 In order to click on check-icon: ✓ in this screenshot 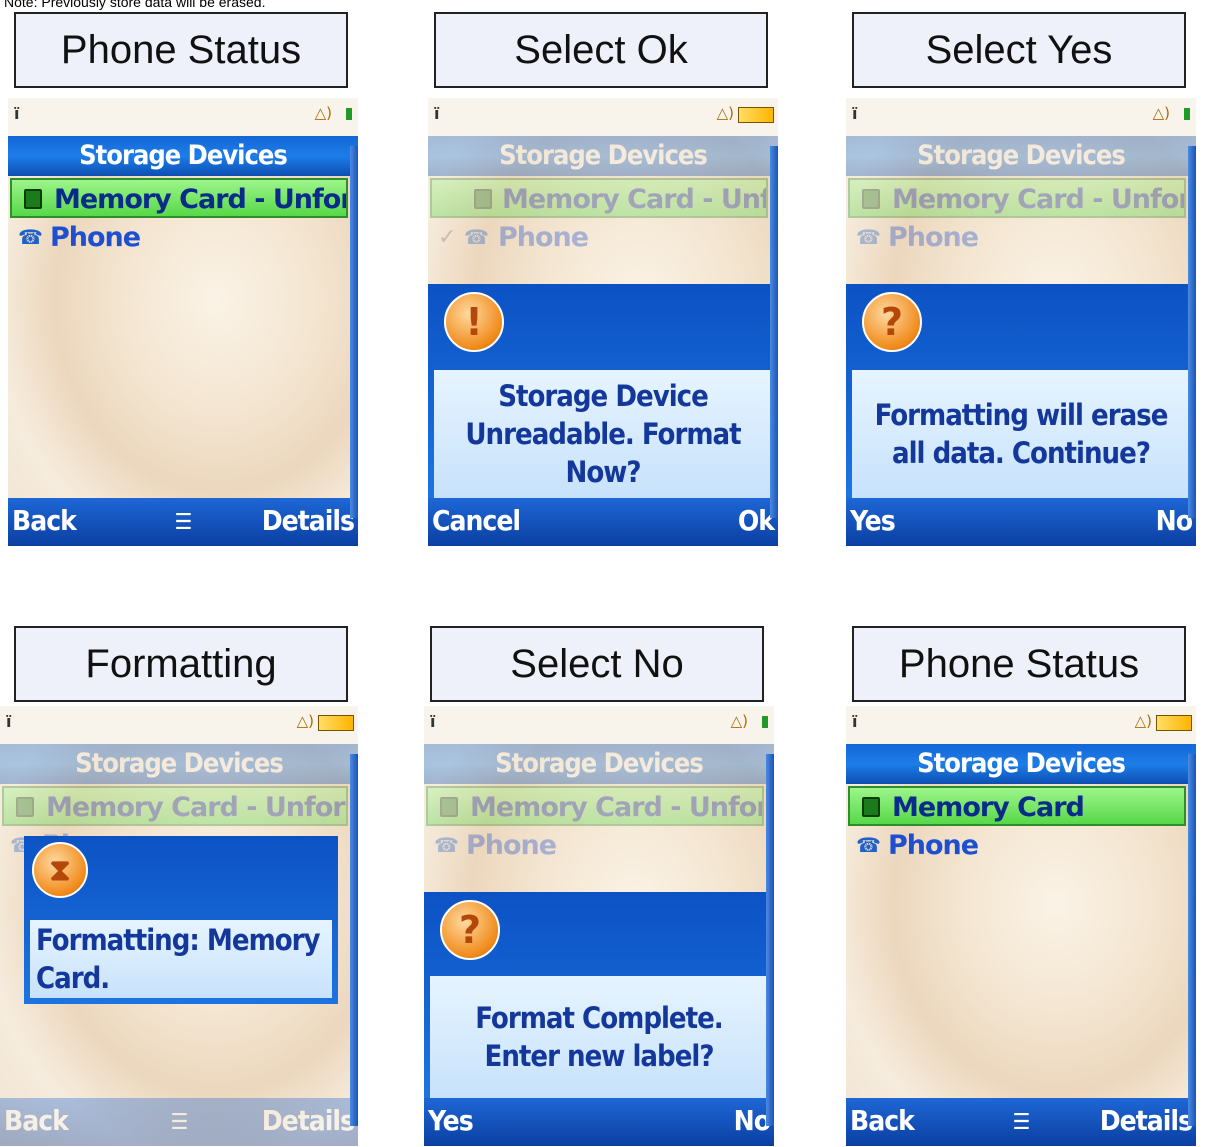, I will do `click(447, 237)`.